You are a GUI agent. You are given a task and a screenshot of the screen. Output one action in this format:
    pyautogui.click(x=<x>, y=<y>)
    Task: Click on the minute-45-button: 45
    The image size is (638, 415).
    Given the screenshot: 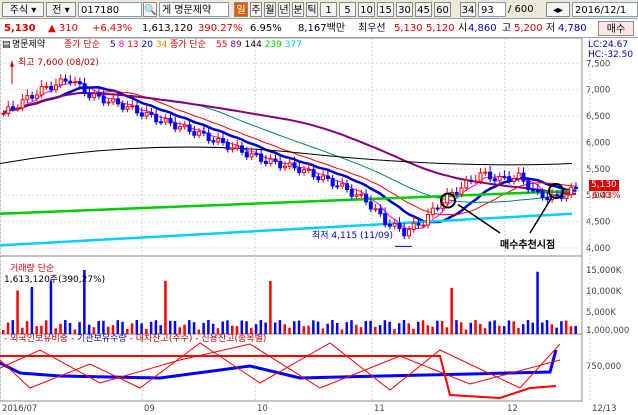 What is the action you would take?
    pyautogui.click(x=423, y=9)
    